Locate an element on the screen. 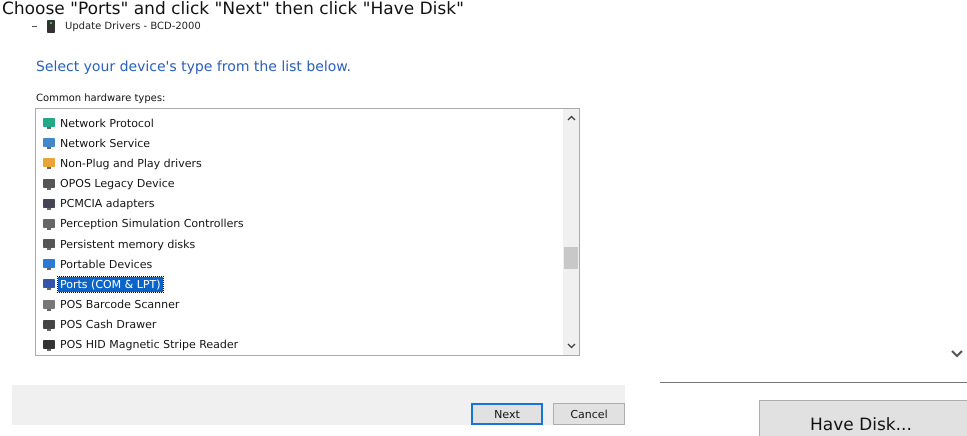  list-item: Persistent memory disks is located at coordinates (128, 244).